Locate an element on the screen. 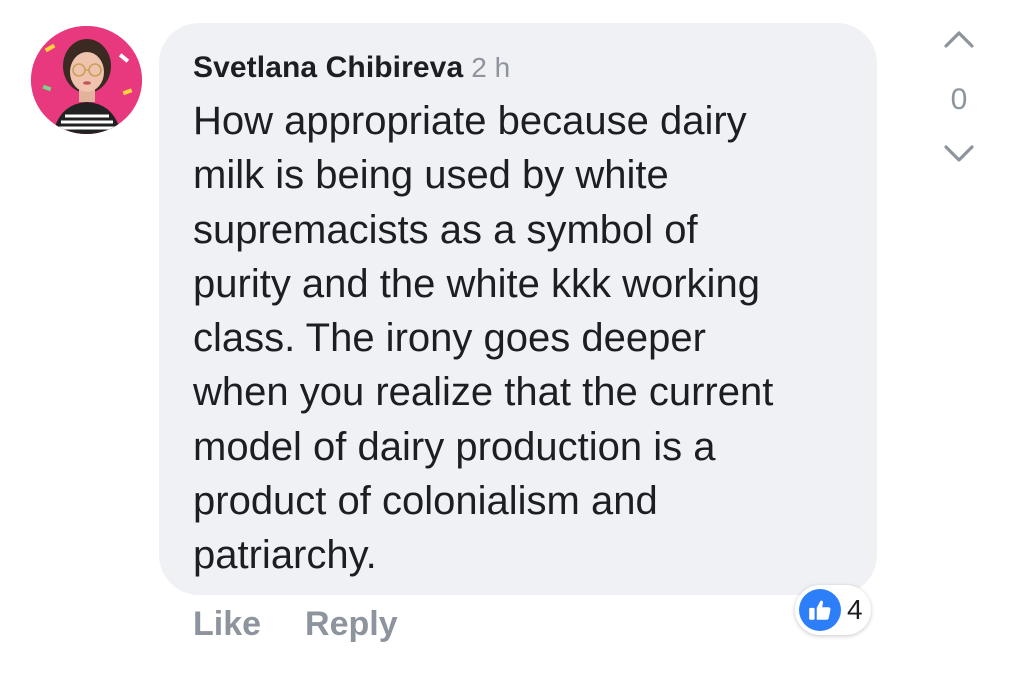  avatar is located at coordinates (86, 80).